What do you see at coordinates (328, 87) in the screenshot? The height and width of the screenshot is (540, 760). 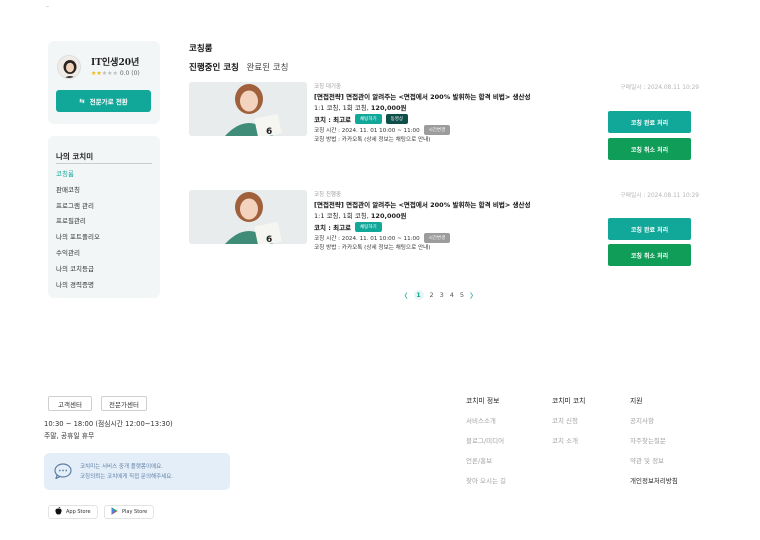 I see `course-status: 코칭 대기중` at bounding box center [328, 87].